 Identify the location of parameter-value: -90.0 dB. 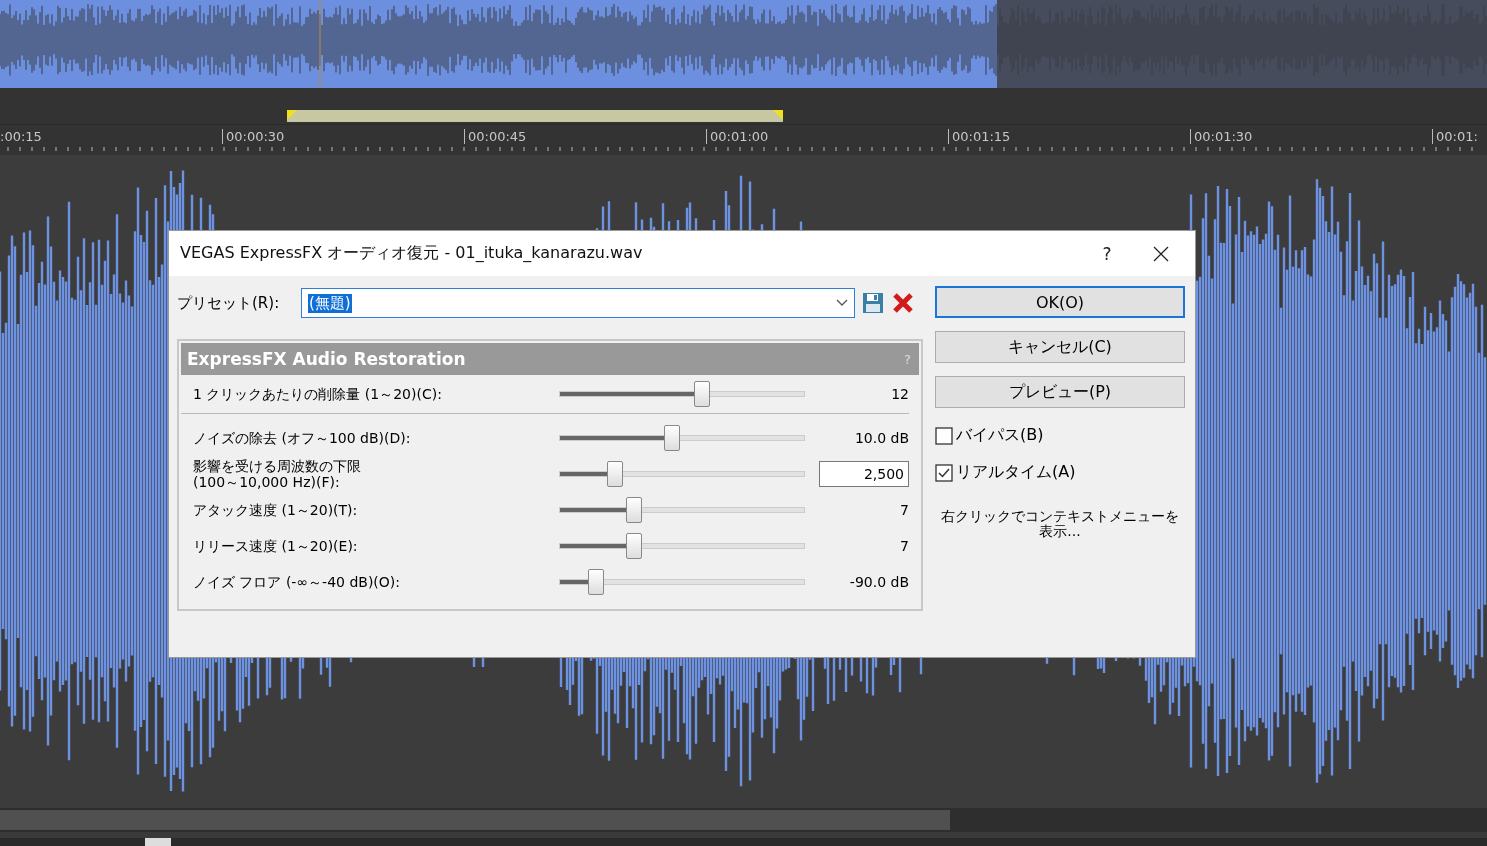
(879, 582).